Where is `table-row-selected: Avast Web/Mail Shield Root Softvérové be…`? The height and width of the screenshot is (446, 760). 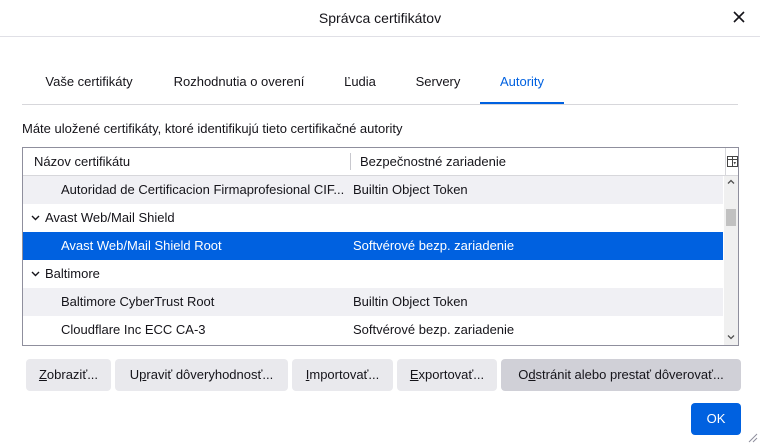
table-row-selected: Avast Web/Mail Shield Root Softvérové be… is located at coordinates (373, 246).